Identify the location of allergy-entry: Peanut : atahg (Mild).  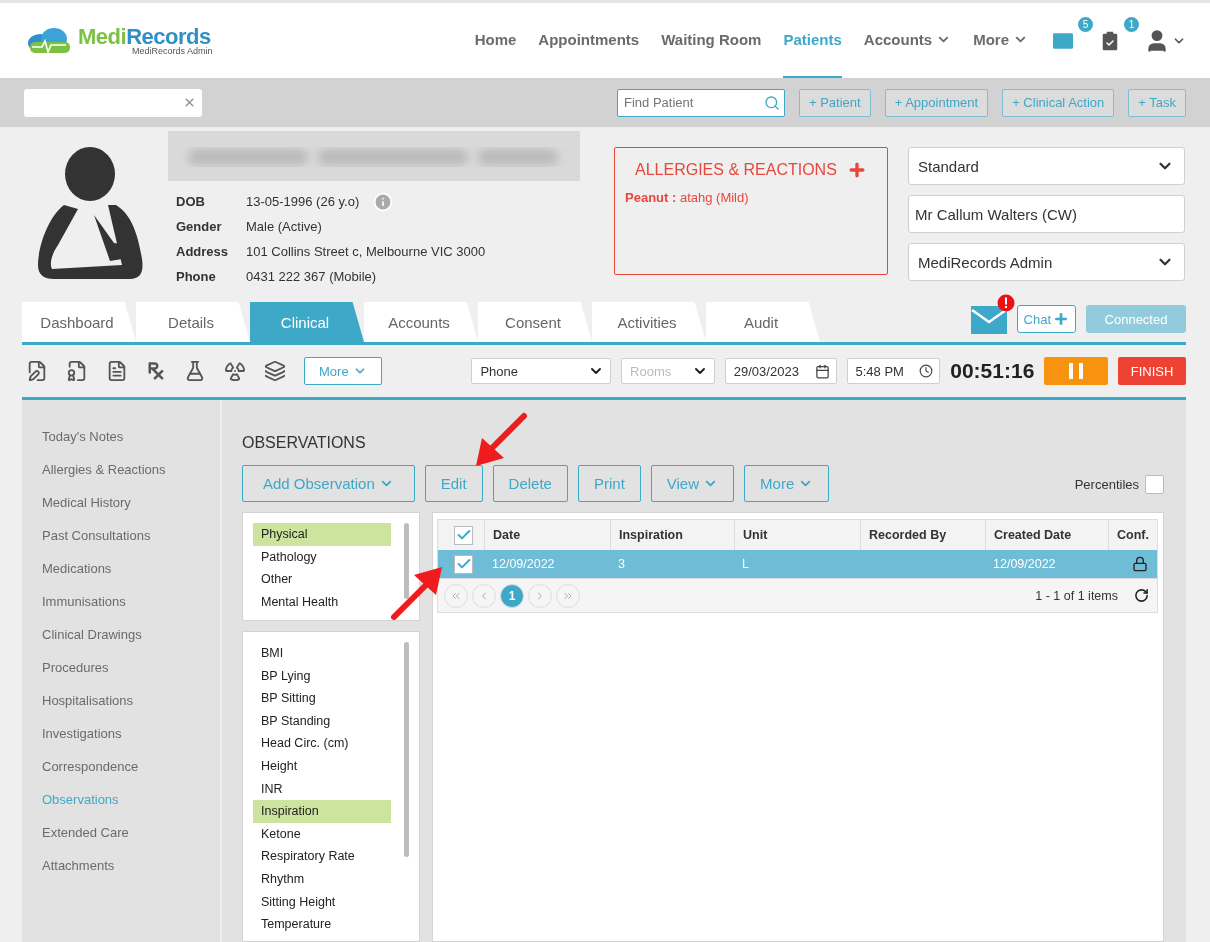
(687, 197).